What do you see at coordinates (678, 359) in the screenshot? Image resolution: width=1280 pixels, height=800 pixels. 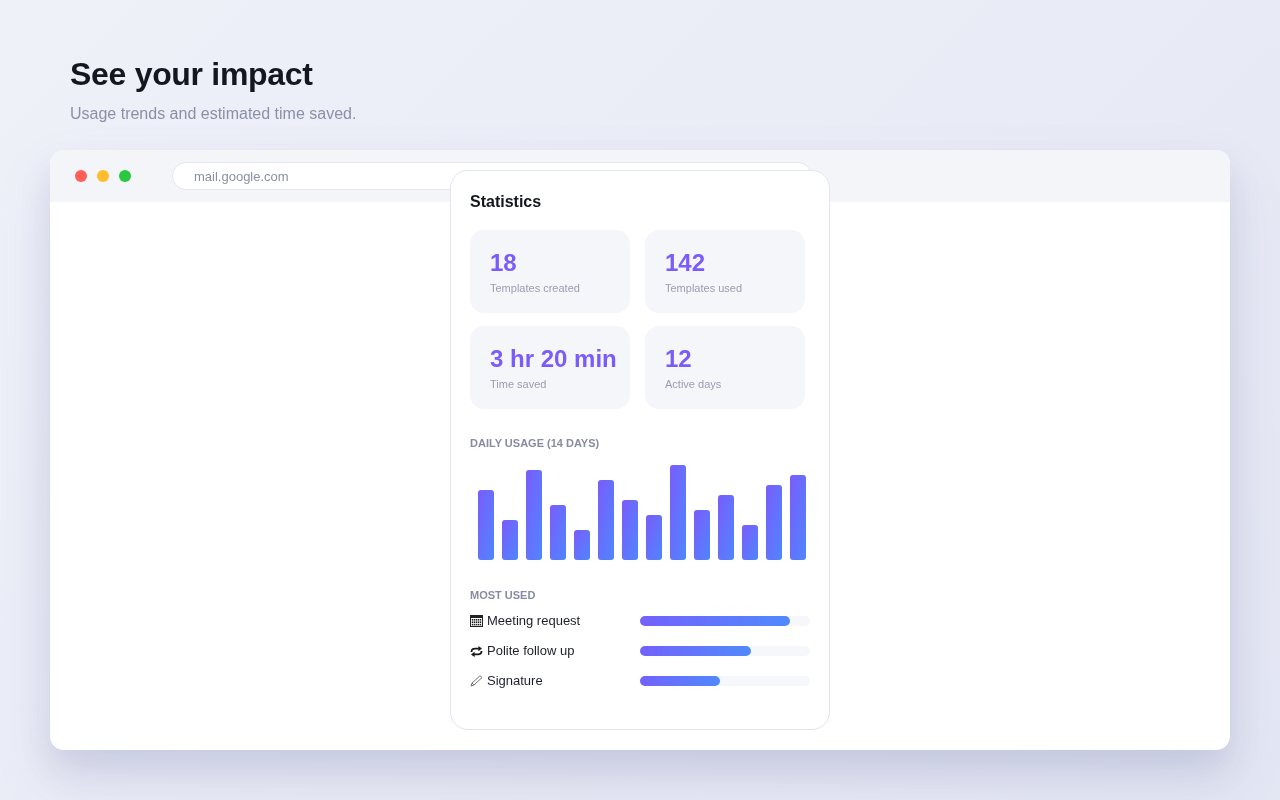 I see `stat-value: 12` at bounding box center [678, 359].